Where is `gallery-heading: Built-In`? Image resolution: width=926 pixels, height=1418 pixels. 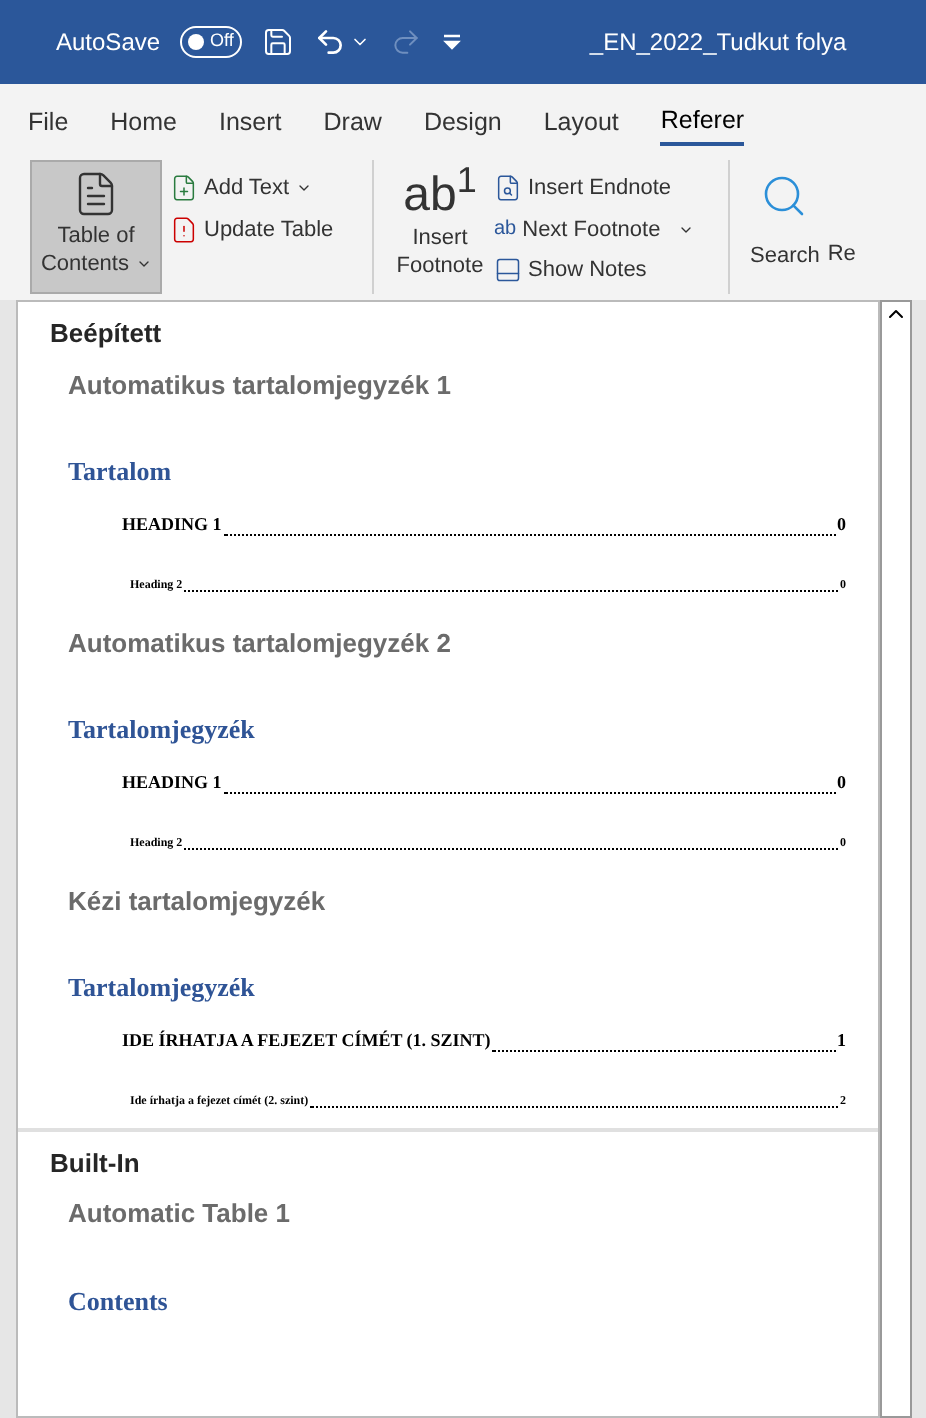
gallery-heading: Built-In is located at coordinates (95, 1163).